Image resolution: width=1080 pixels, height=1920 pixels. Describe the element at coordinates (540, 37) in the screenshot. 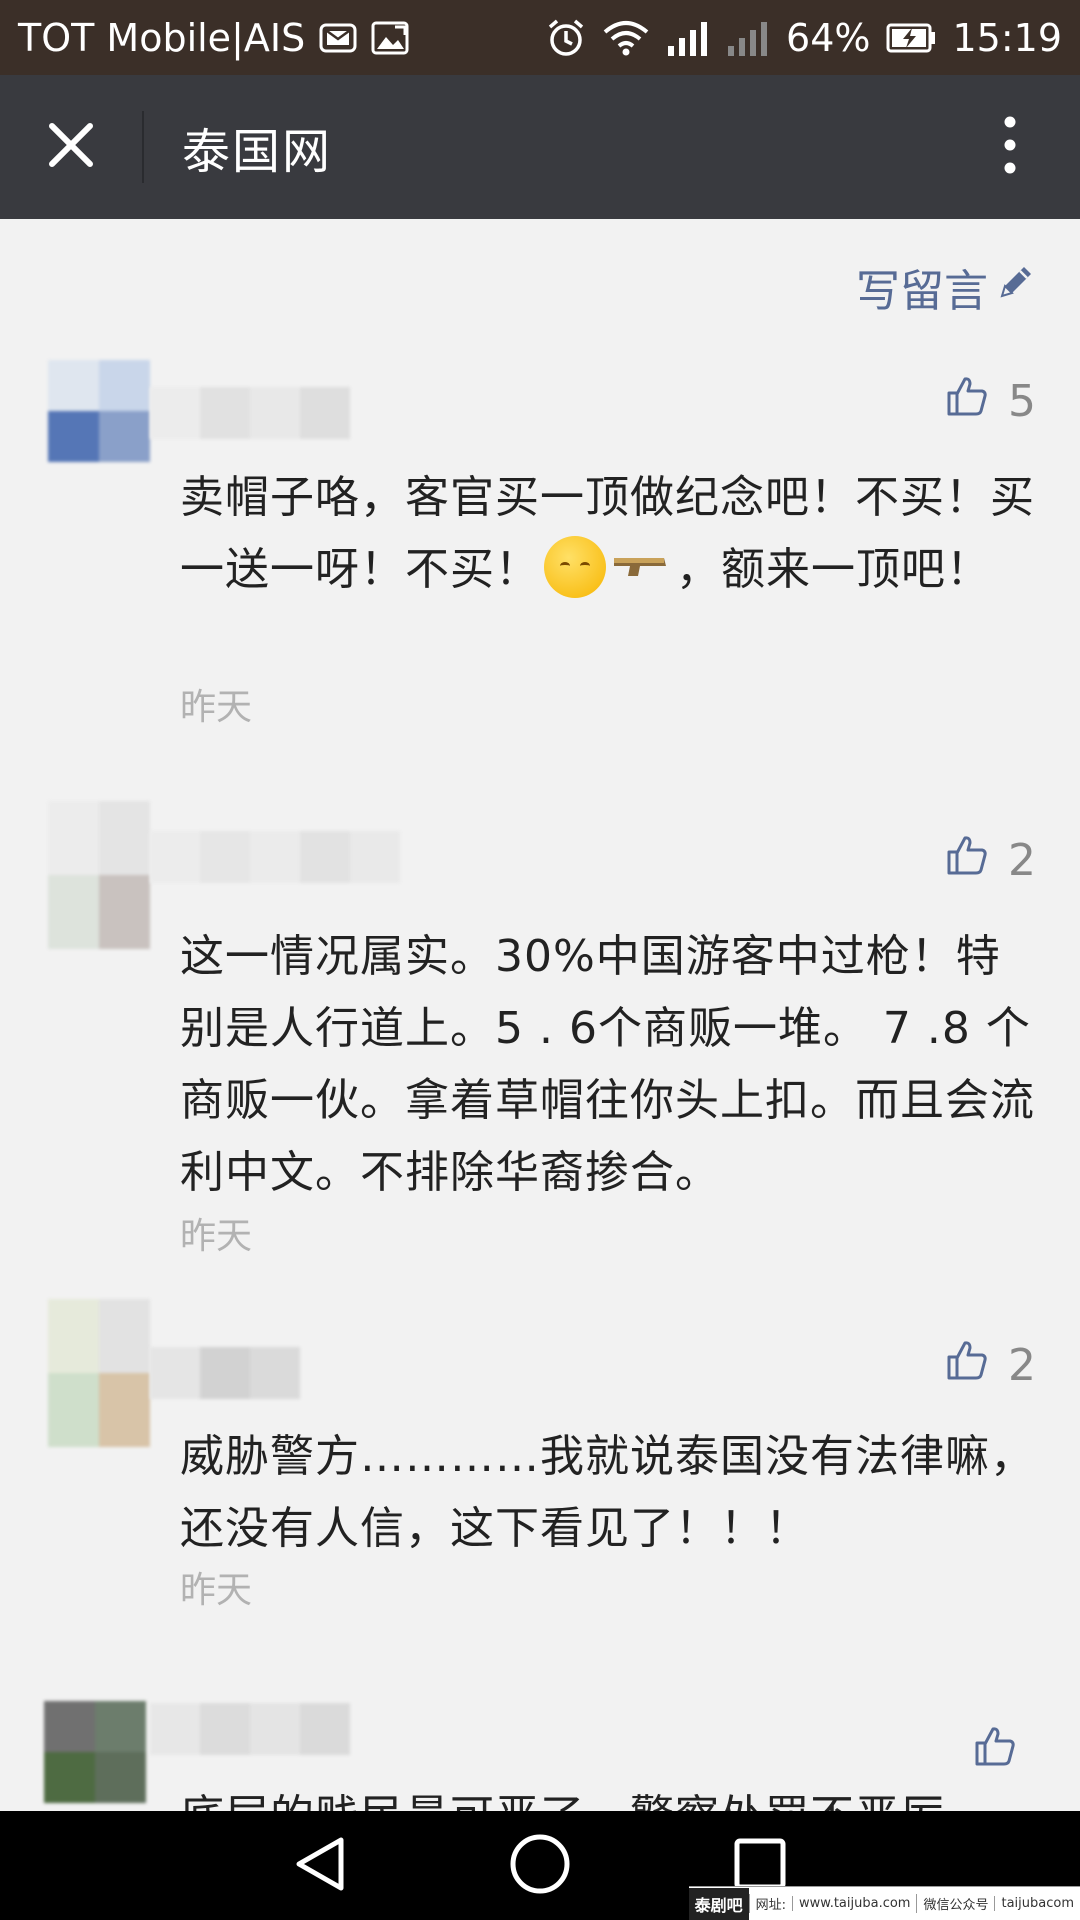

I see `status-bar: TOT Mobile|AIS 64% 15:19` at that location.